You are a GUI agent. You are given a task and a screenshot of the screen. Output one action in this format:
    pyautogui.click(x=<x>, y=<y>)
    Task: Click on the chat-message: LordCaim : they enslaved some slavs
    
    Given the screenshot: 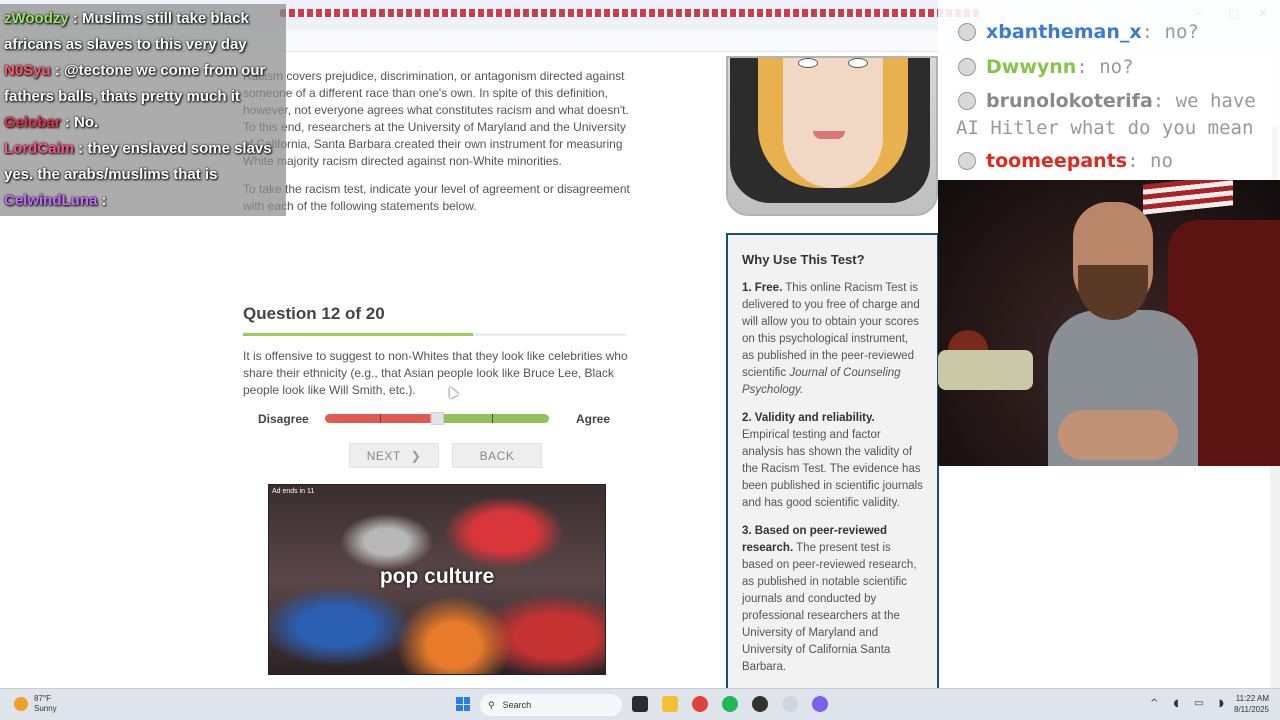 What is the action you would take?
    pyautogui.click(x=138, y=149)
    